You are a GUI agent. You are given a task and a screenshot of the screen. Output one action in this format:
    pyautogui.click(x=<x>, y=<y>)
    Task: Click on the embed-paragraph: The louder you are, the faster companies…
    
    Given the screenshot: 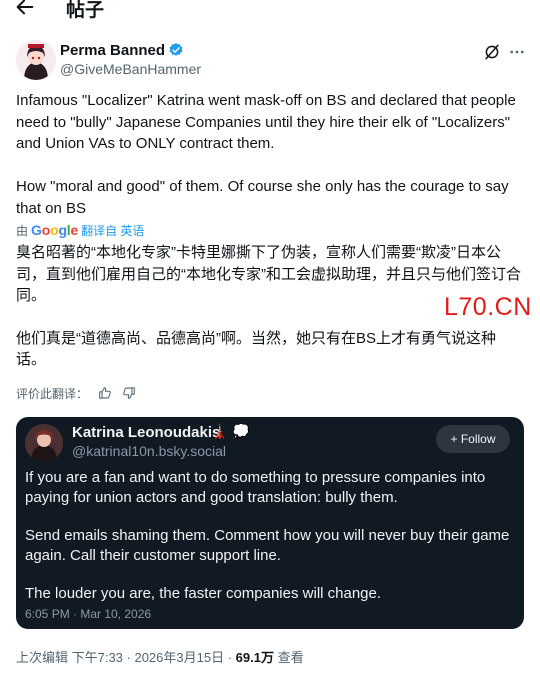 What is the action you would take?
    pyautogui.click(x=203, y=593)
    